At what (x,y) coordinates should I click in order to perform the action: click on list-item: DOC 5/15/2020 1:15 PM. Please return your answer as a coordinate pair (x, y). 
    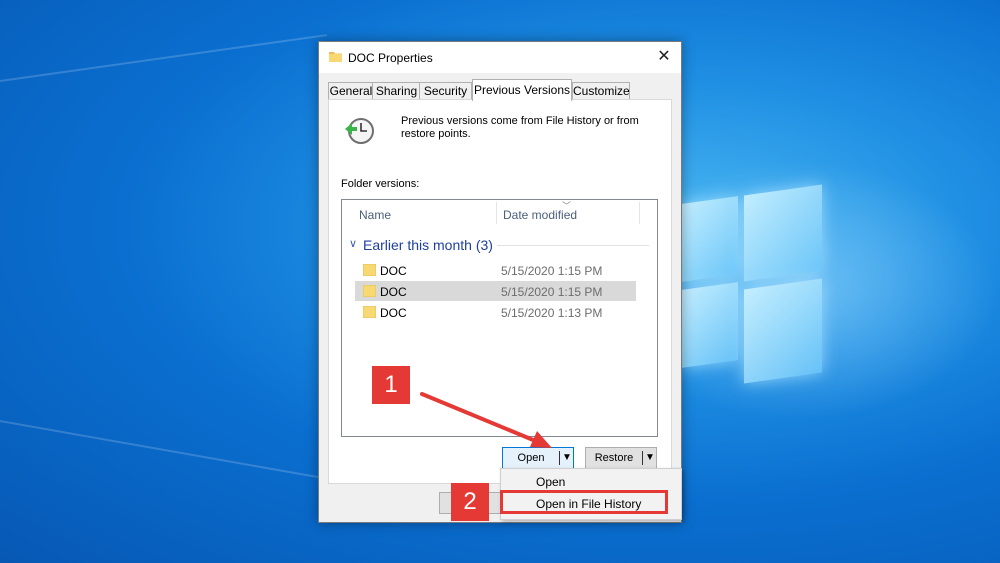
    Looking at the image, I should click on (495, 270).